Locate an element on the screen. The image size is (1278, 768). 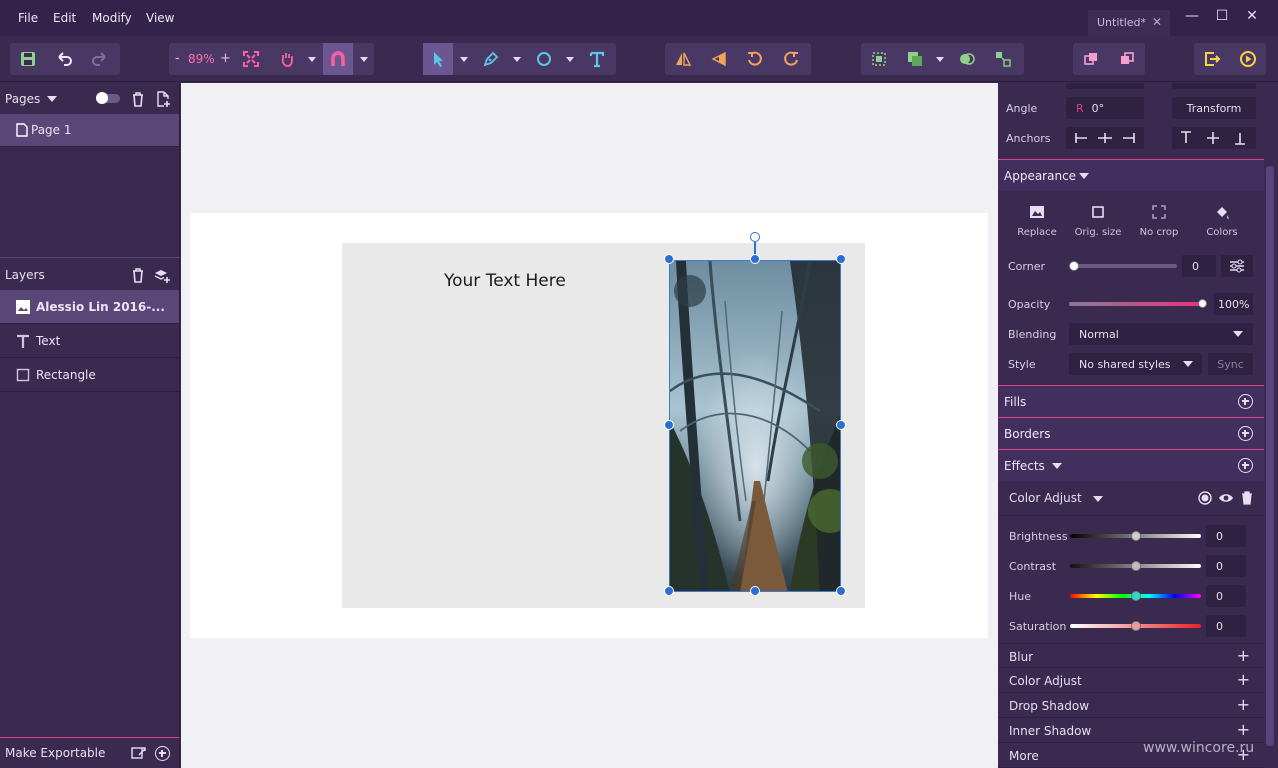
layer-item-text: Text is located at coordinates (89, 341).